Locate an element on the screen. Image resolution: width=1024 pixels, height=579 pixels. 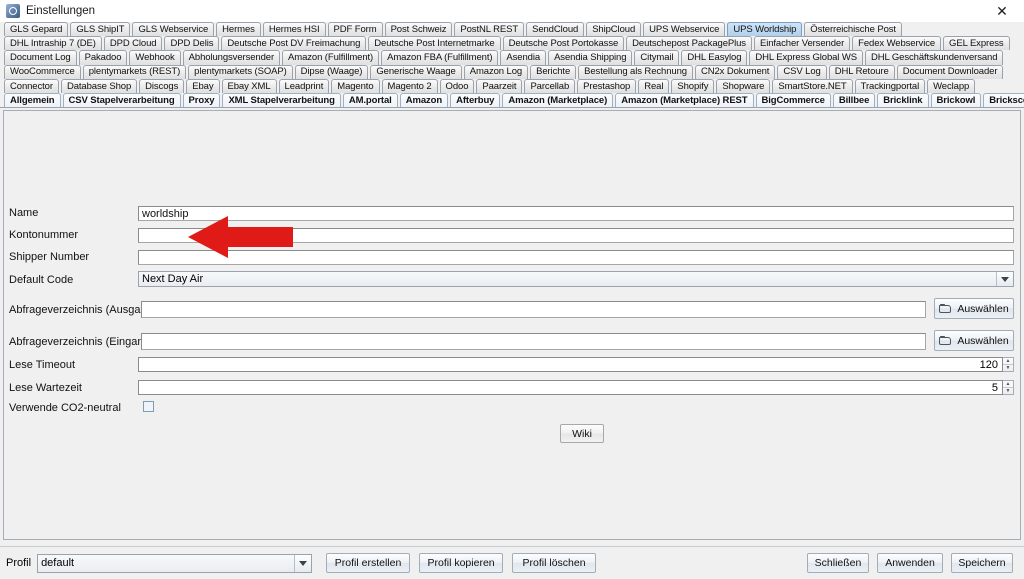
save-button: Speichern is located at coordinates (982, 563).